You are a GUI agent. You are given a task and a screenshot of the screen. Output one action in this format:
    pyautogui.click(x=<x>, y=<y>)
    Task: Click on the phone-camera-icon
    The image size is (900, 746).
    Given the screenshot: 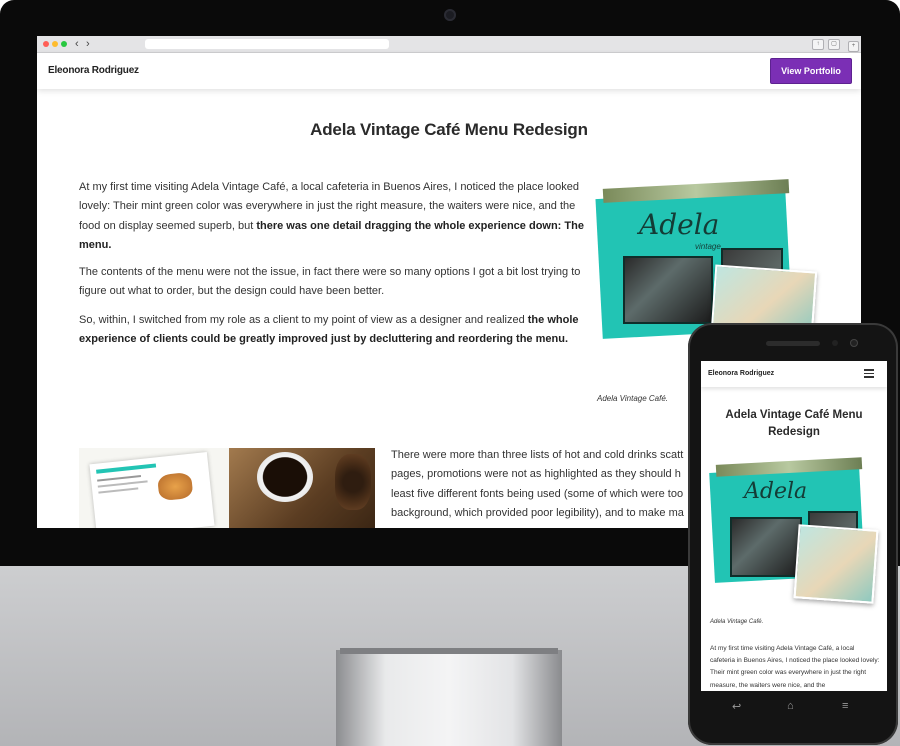 What is the action you would take?
    pyautogui.click(x=854, y=343)
    